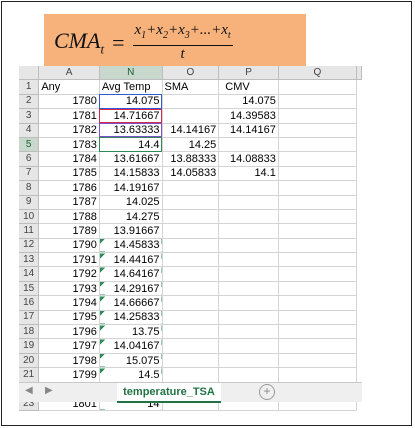  I want to click on cell-n14.04167: 14.04167, so click(131, 346).